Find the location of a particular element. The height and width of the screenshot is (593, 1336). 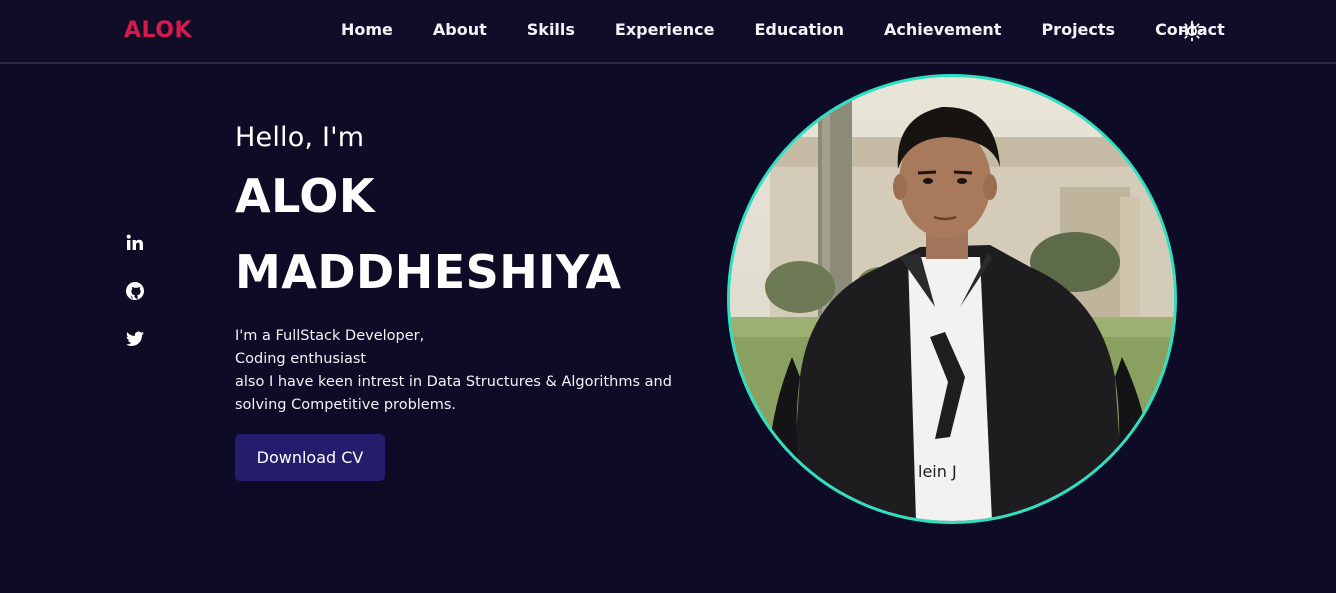

tshirt-print-text: lein J is located at coordinates (937, 471).